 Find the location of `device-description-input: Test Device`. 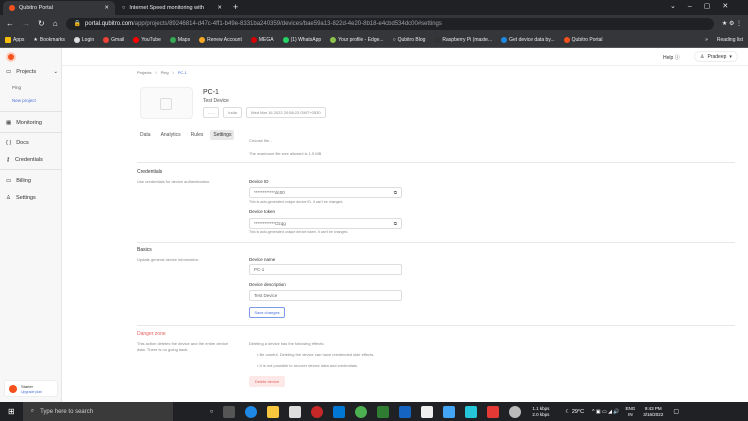

device-description-input: Test Device is located at coordinates (325, 295).